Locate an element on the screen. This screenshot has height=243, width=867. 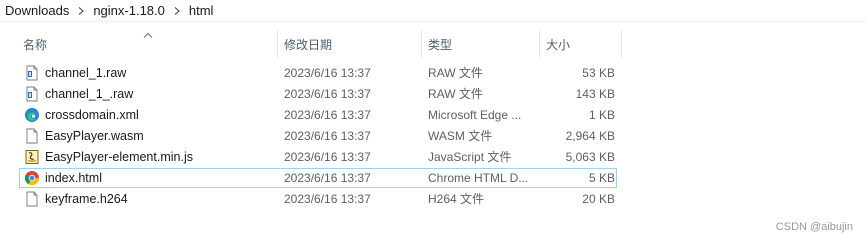
file-name: crossdomain.xml is located at coordinates (92, 115).